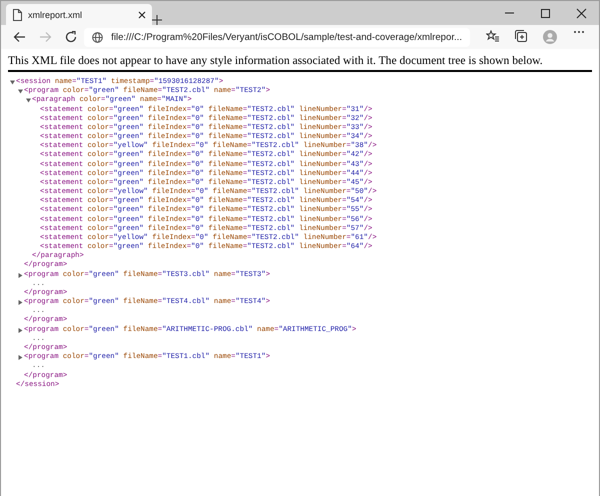 This screenshot has width=600, height=496. I want to click on reload-icon, so click(71, 37).